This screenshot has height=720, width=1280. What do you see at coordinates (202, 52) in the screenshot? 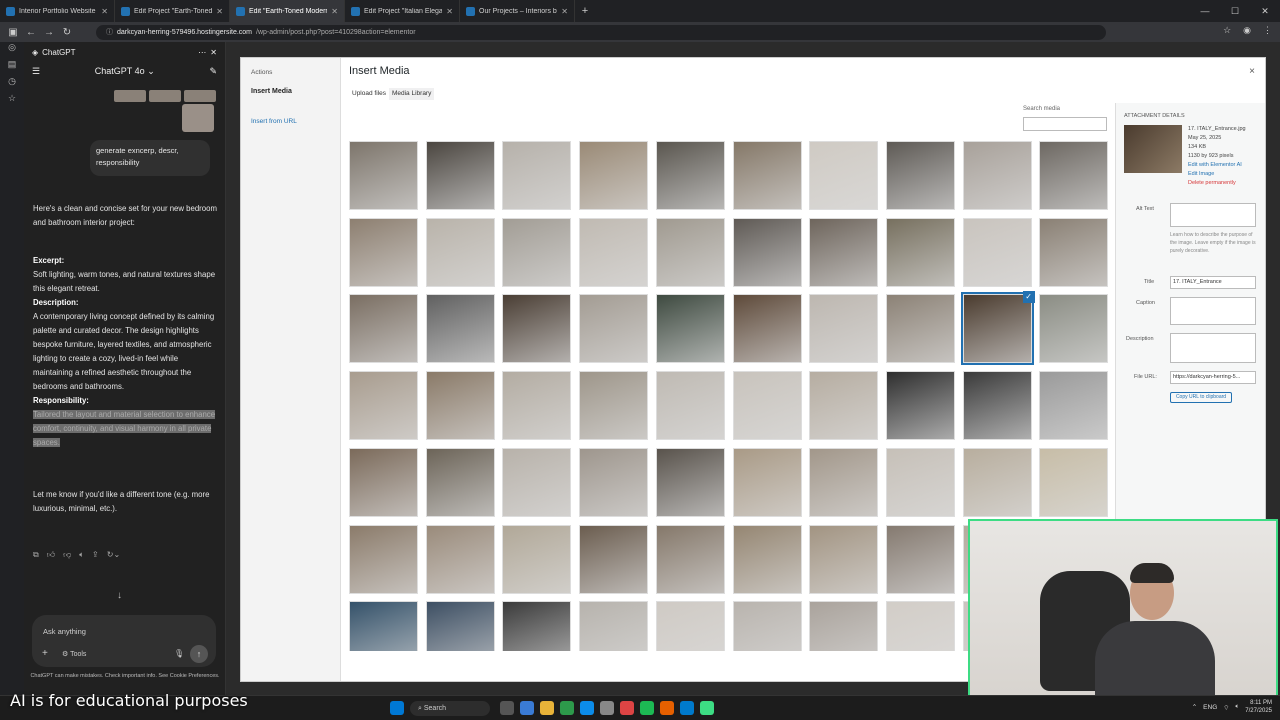
I see `more-options-icon: ⋯` at bounding box center [202, 52].